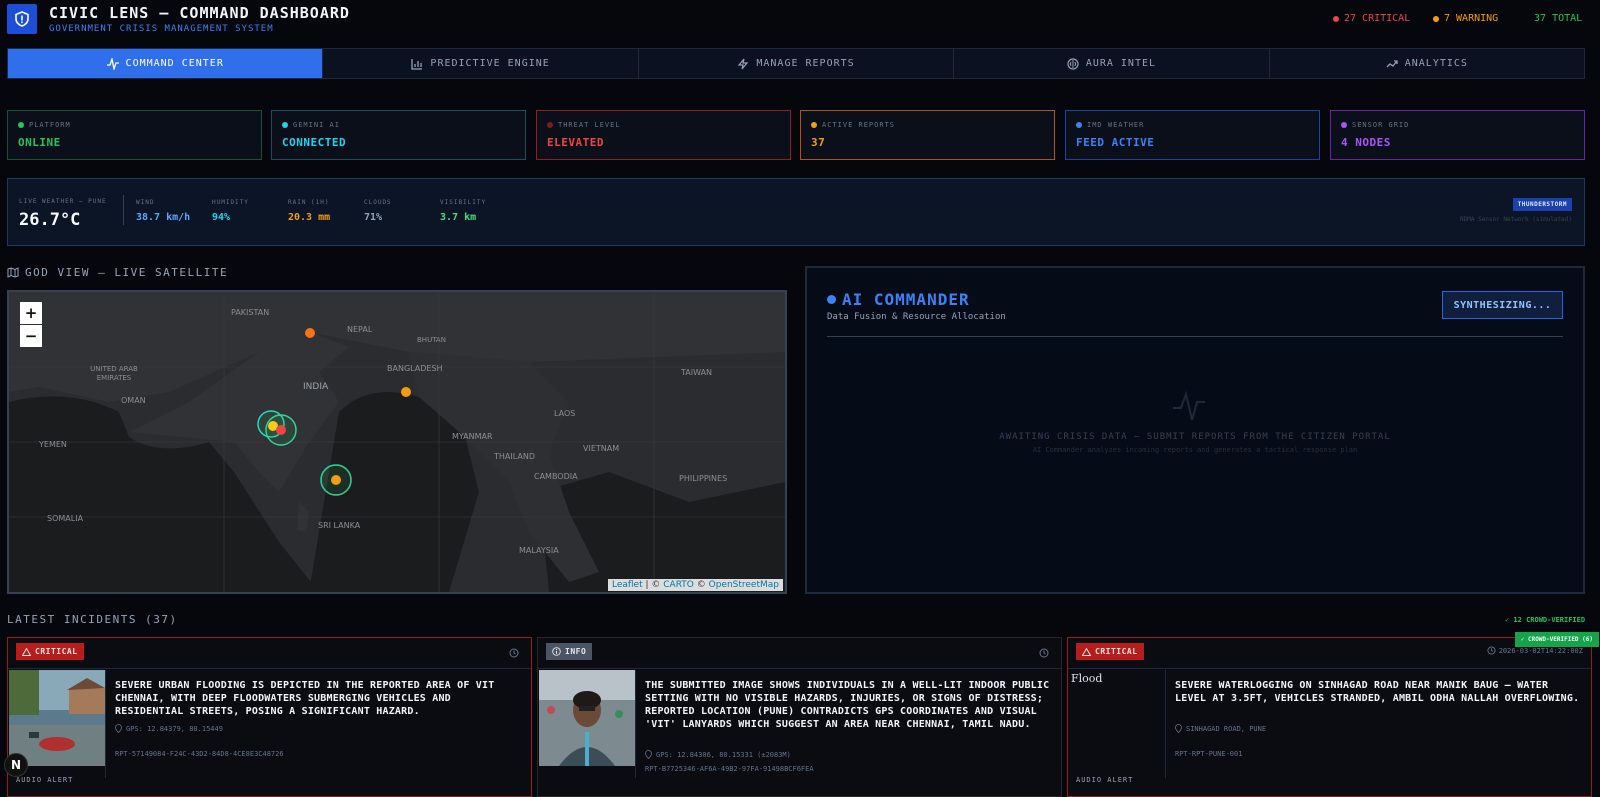  Describe the element at coordinates (1540, 650) in the screenshot. I see `timestamp-text: 2026-03-02T14:22:00Z` at that location.